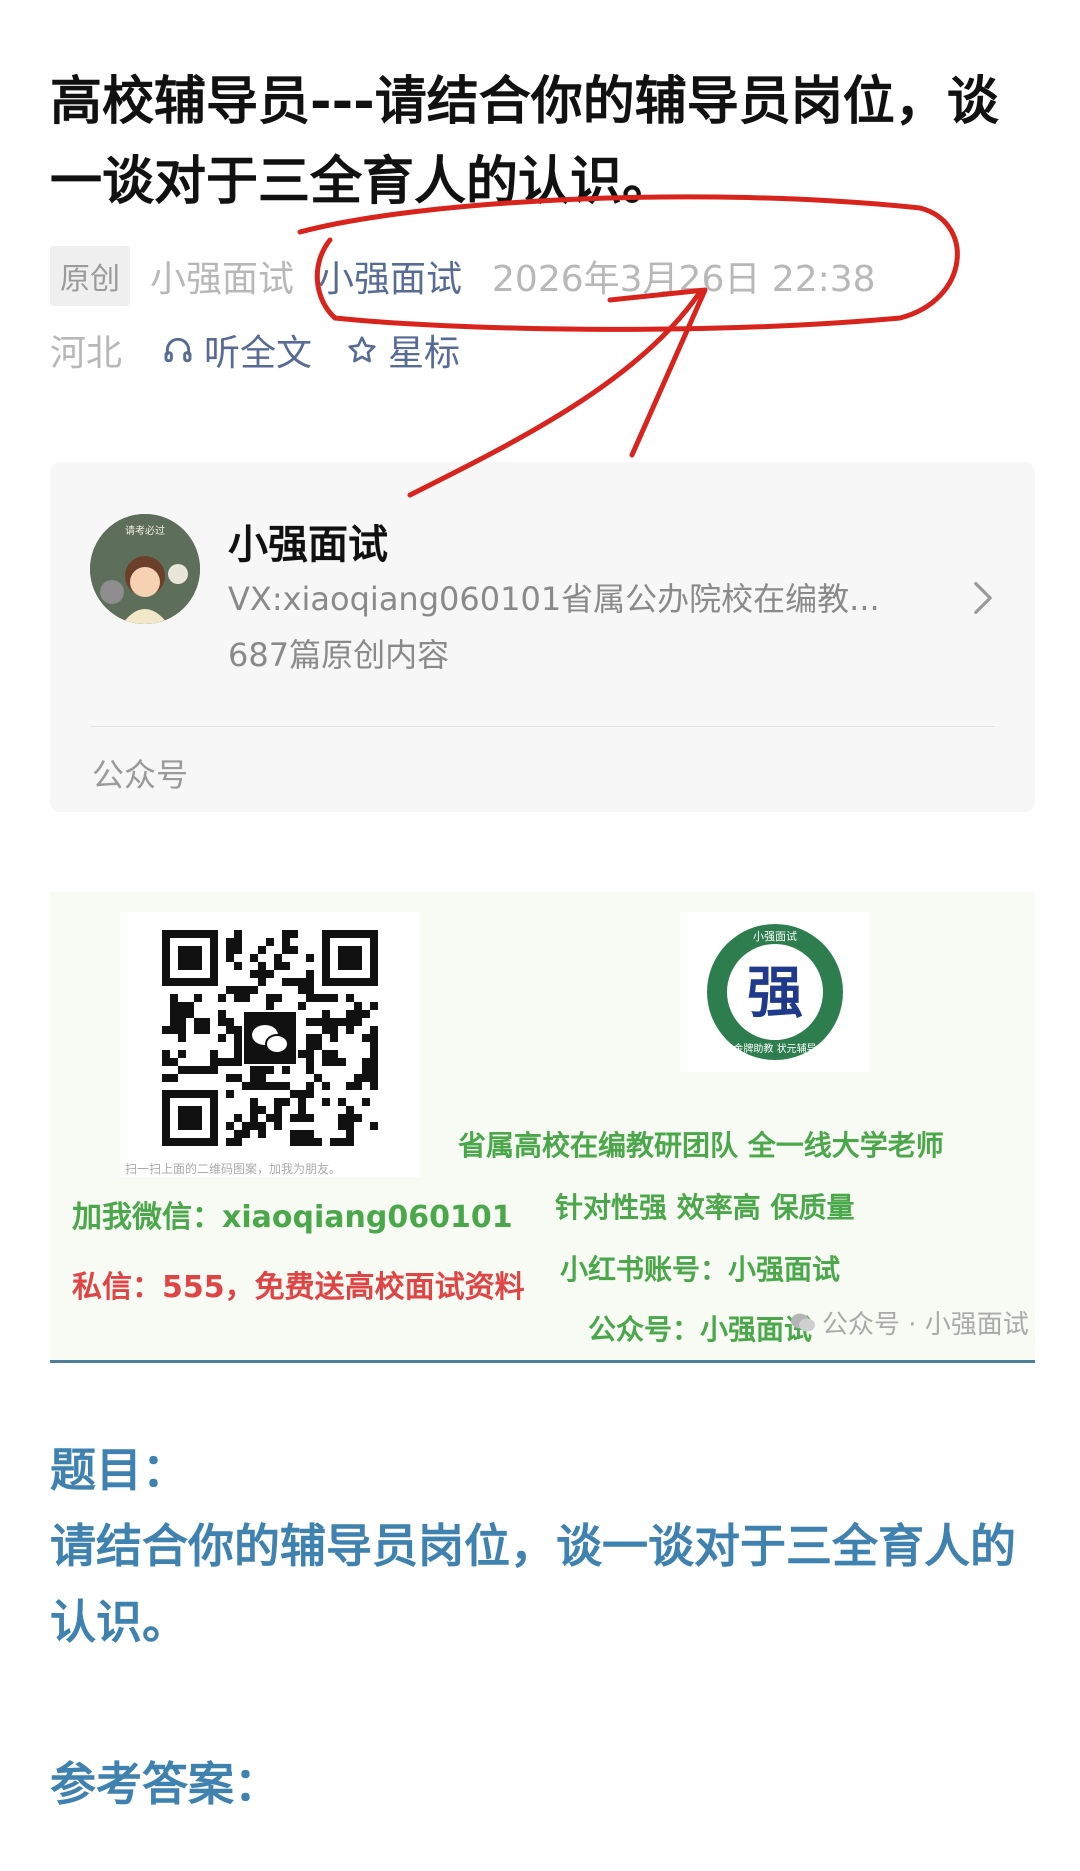 This screenshot has height=1871, width=1080. I want to click on avatar-caption: 请考必过, so click(145, 530).